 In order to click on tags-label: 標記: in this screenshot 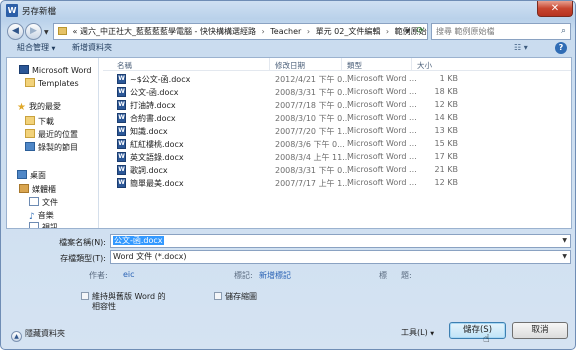, I will do `click(243, 275)`.